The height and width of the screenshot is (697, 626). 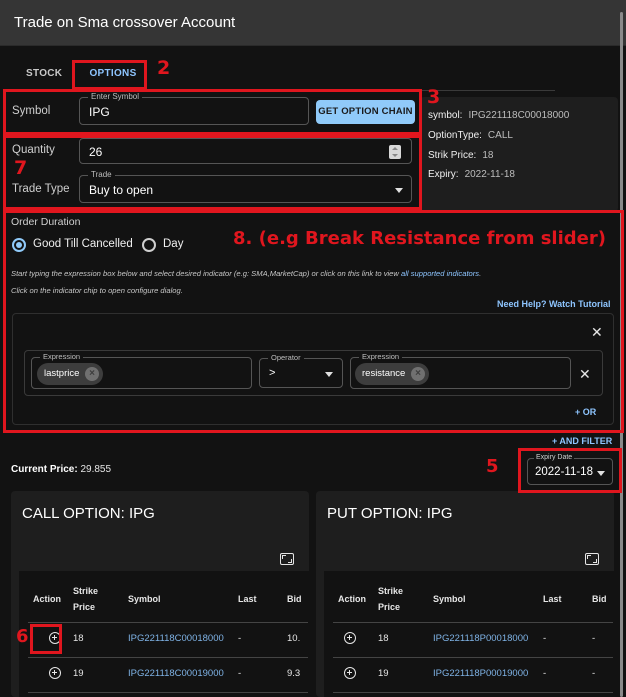 What do you see at coordinates (500, 135) in the screenshot?
I see `info-value: CALL` at bounding box center [500, 135].